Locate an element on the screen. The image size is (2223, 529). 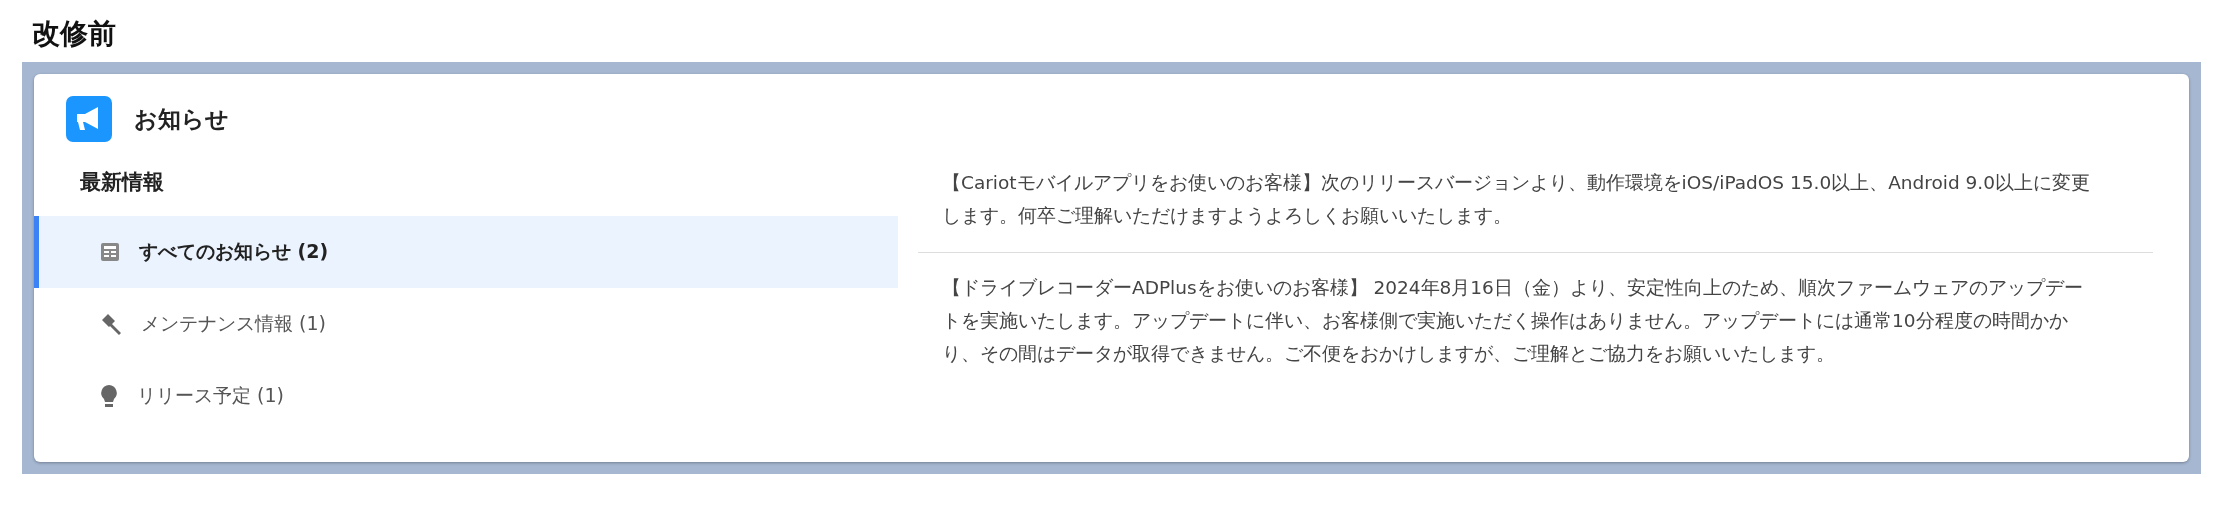
notice-message: 【ドライブレコーダーADPlusをお使いのお客様】 2024年8月16日（金）より、安定性向上のため、順次ファームウェアのアップデートを実施いたします。アップデートに伴い、お客様側で実施いただく操作はありません。アップデートには通常10分程度の時間かかり、その間はデータが取得できません。ご不便をおかけしますが、ご理解とご協力をお願いいたします。 is located at coordinates (1535, 321).